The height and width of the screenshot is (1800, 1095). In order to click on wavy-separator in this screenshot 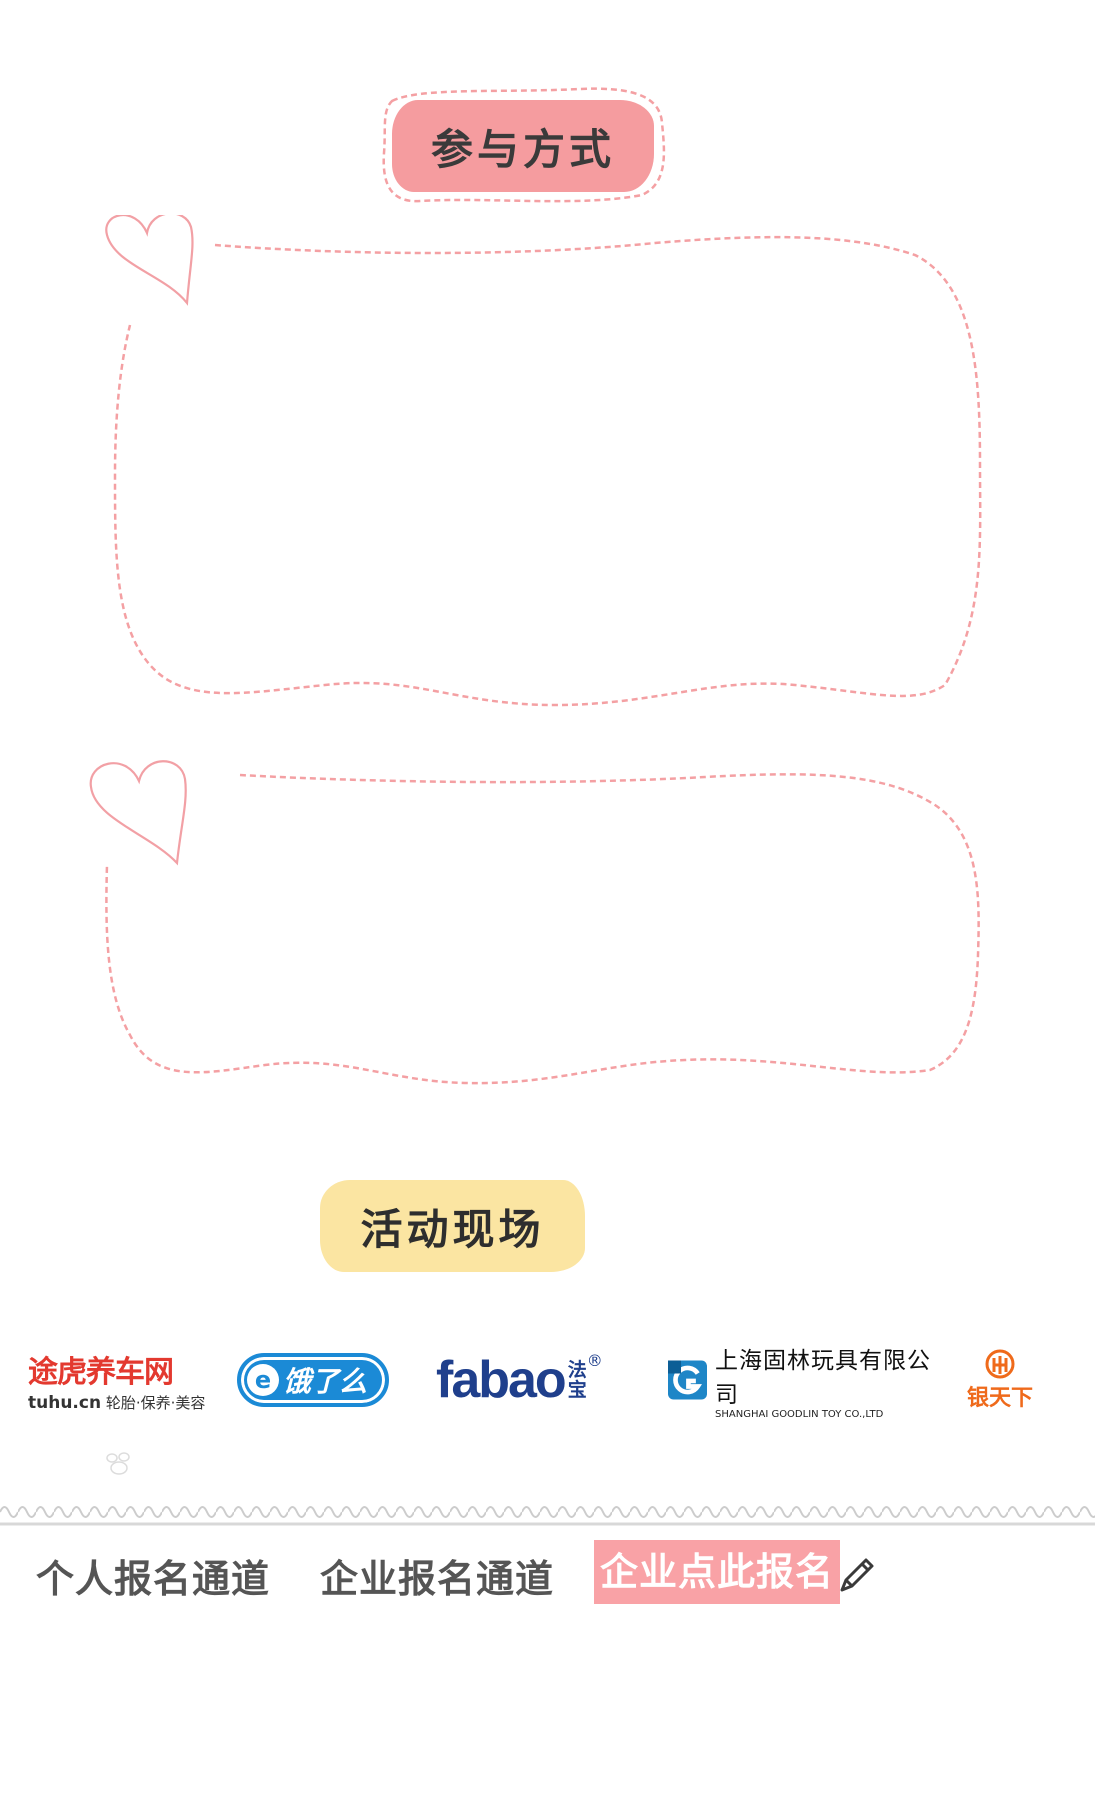, I will do `click(547, 1513)`.